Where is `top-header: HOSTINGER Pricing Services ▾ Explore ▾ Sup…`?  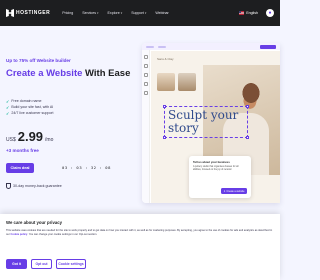
top-header: HOSTINGER Pricing Services ▾ Explore ▾ Sup… is located at coordinates (140, 13).